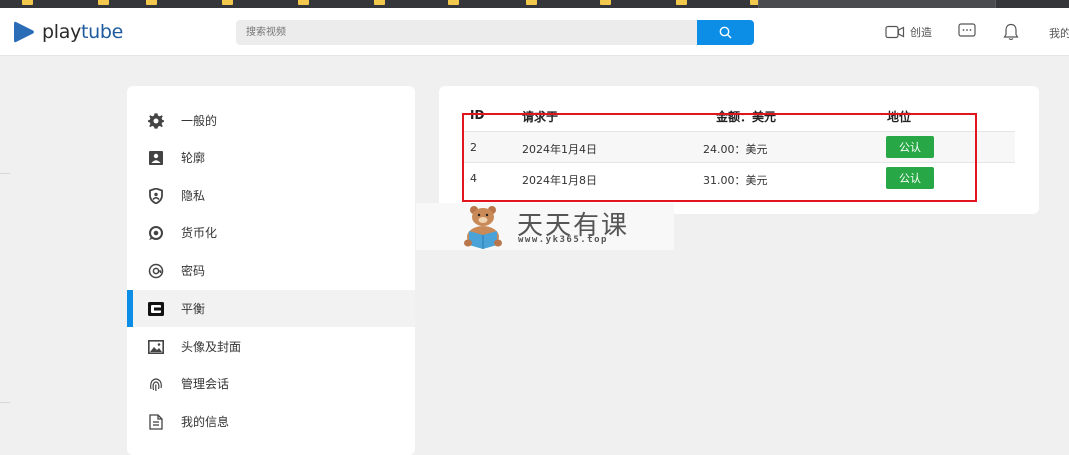  What do you see at coordinates (746, 117) in the screenshot?
I see `column-header-amount: 金额：美元` at bounding box center [746, 117].